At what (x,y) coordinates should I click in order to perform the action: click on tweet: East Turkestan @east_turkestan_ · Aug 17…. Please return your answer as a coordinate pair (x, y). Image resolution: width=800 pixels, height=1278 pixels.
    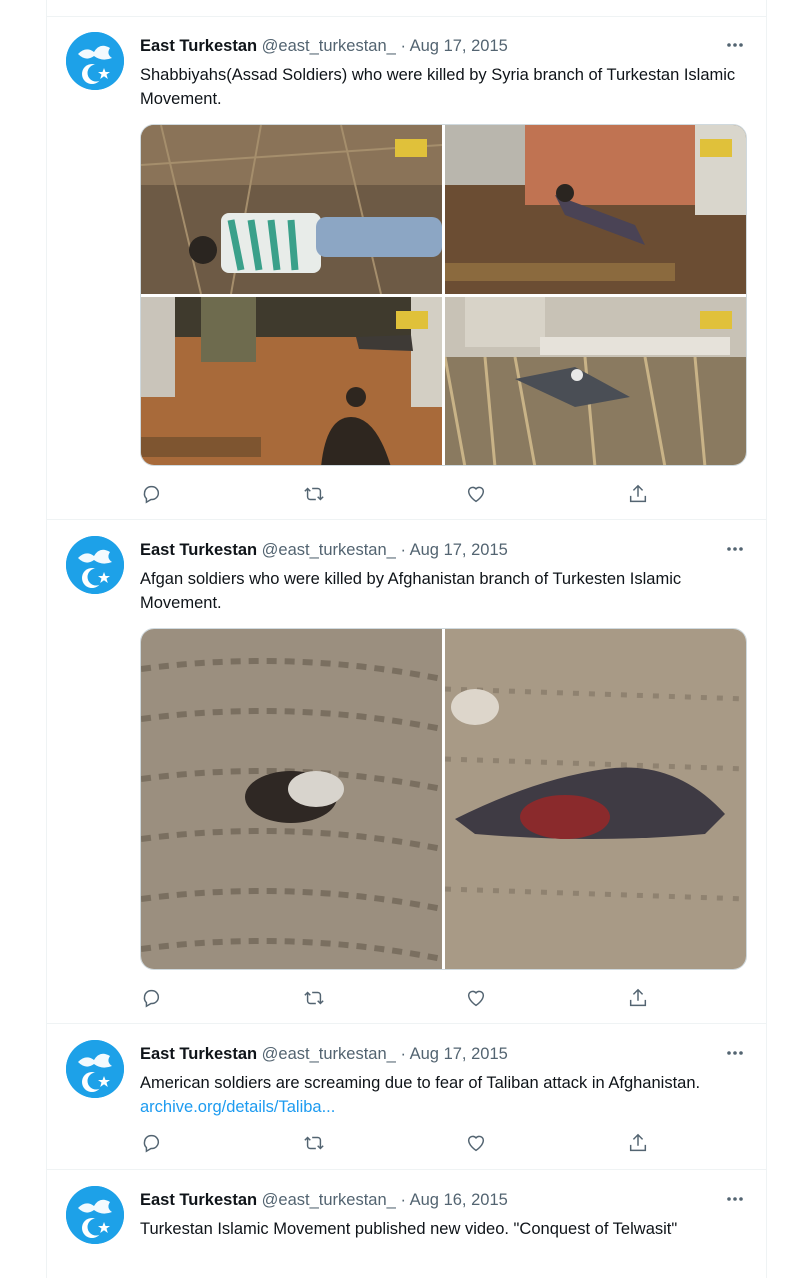
    Looking at the image, I should click on (406, 1097).